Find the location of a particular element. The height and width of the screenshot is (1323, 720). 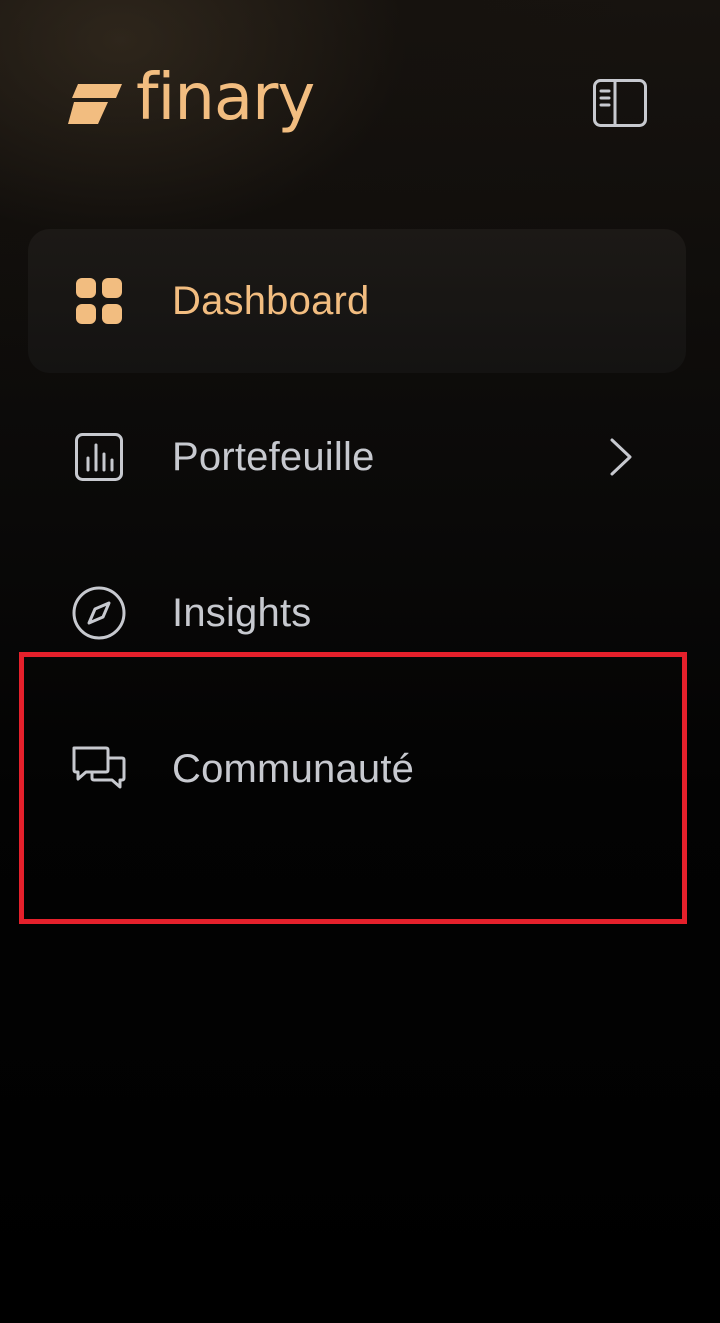

brand-name: finary is located at coordinates (225, 98).